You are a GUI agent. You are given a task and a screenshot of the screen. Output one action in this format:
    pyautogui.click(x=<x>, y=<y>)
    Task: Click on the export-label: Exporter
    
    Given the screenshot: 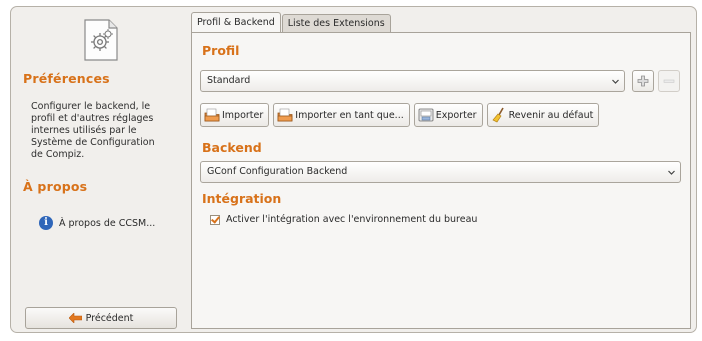 What is the action you would take?
    pyautogui.click(x=456, y=115)
    